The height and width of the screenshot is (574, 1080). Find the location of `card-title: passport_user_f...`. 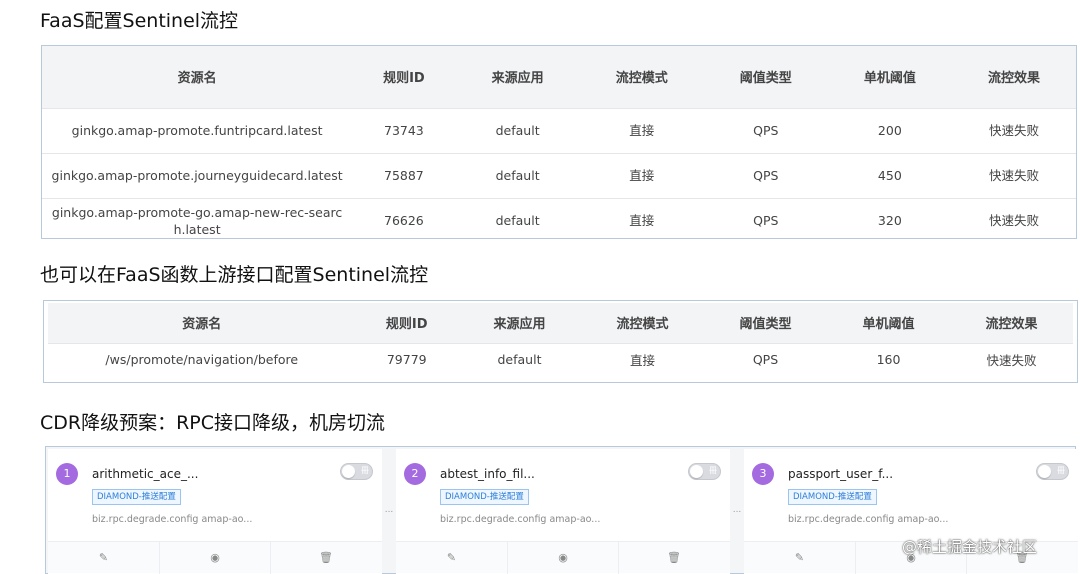

card-title: passport_user_f... is located at coordinates (840, 474).